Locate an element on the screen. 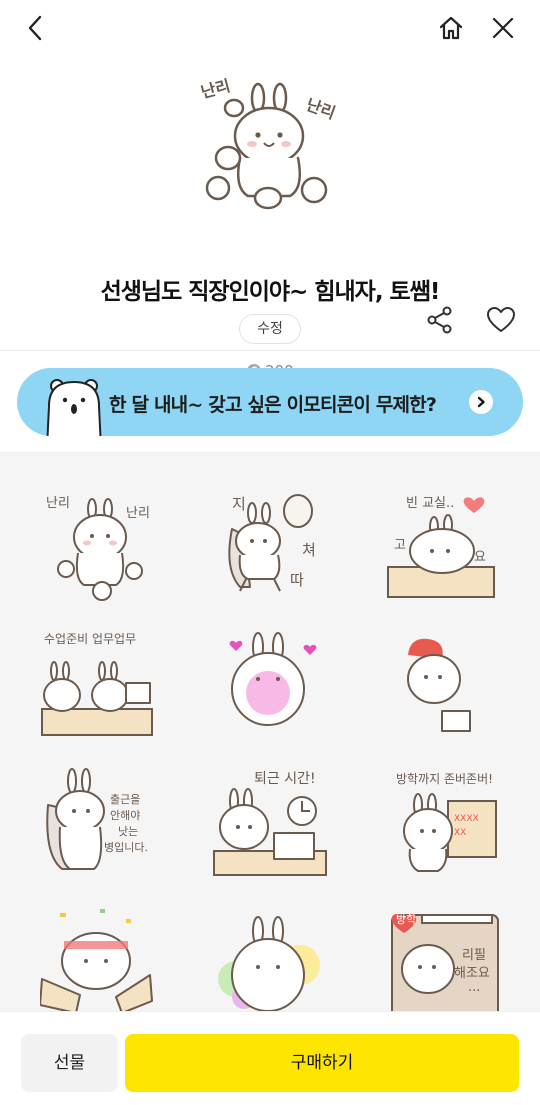 The image size is (540, 1105). sticker-12-text-3: 해조요 is located at coordinates (472, 973).